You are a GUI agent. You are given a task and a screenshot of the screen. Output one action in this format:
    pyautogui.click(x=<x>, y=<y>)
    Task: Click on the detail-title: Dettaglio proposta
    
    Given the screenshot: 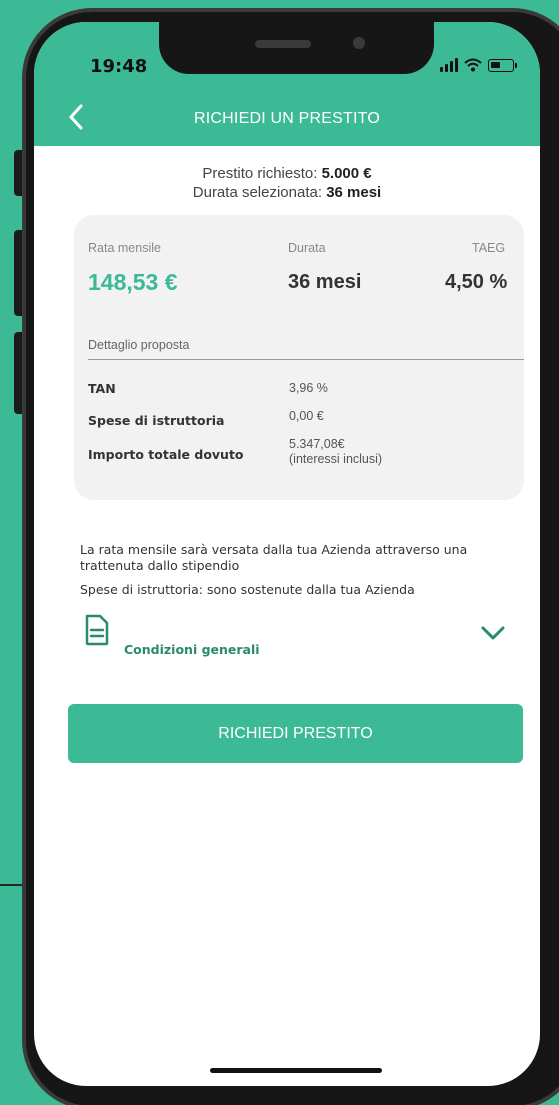 What is the action you would take?
    pyautogui.click(x=139, y=345)
    